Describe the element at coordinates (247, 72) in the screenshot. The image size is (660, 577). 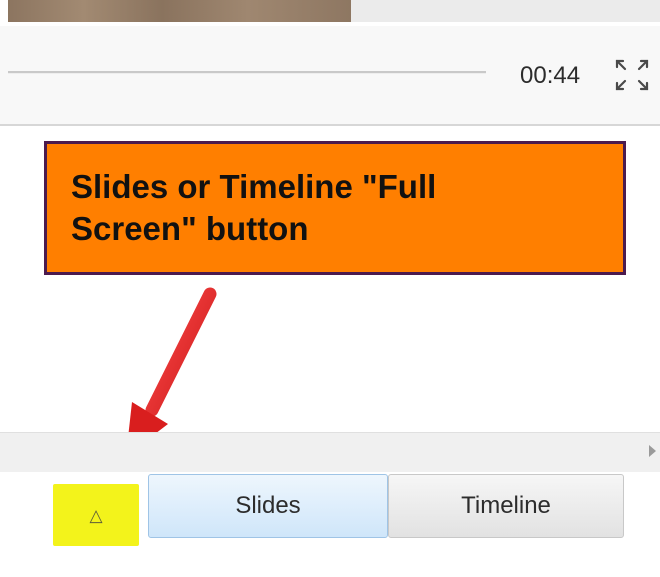
I see `seek-bar` at that location.